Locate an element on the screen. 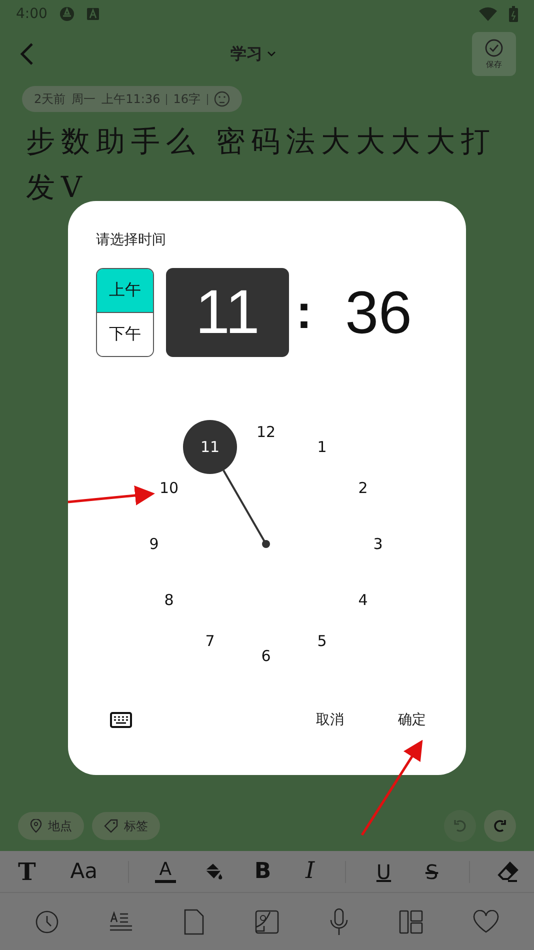  hour-number: 3 is located at coordinates (378, 544).